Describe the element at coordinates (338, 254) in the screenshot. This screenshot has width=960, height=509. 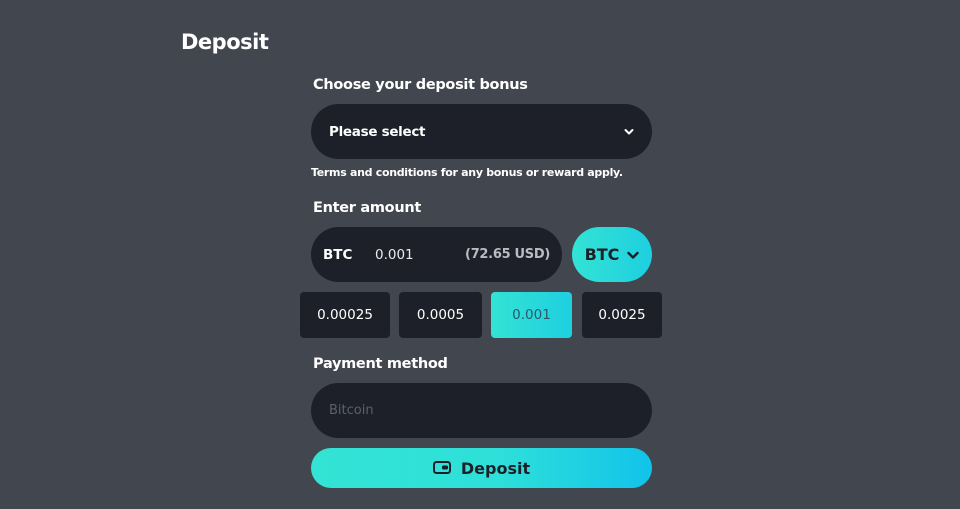
I see `amount-currency-code: BTC` at that location.